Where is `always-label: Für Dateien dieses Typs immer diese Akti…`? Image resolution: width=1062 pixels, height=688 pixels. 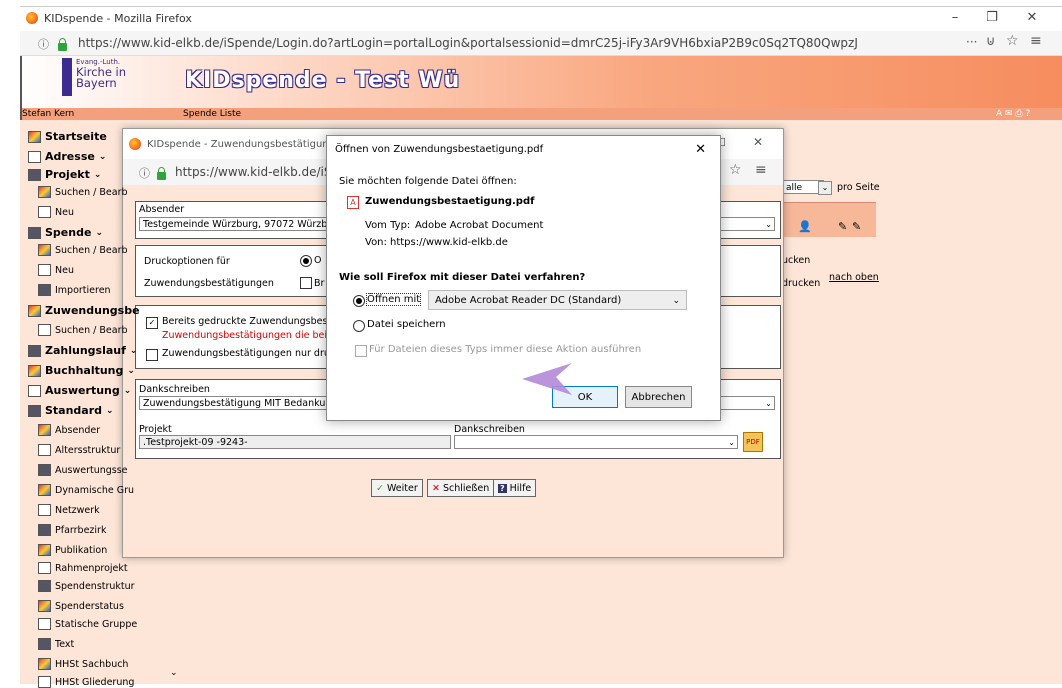 always-label: Für Dateien dieses Typs immer diese Akti… is located at coordinates (505, 349).